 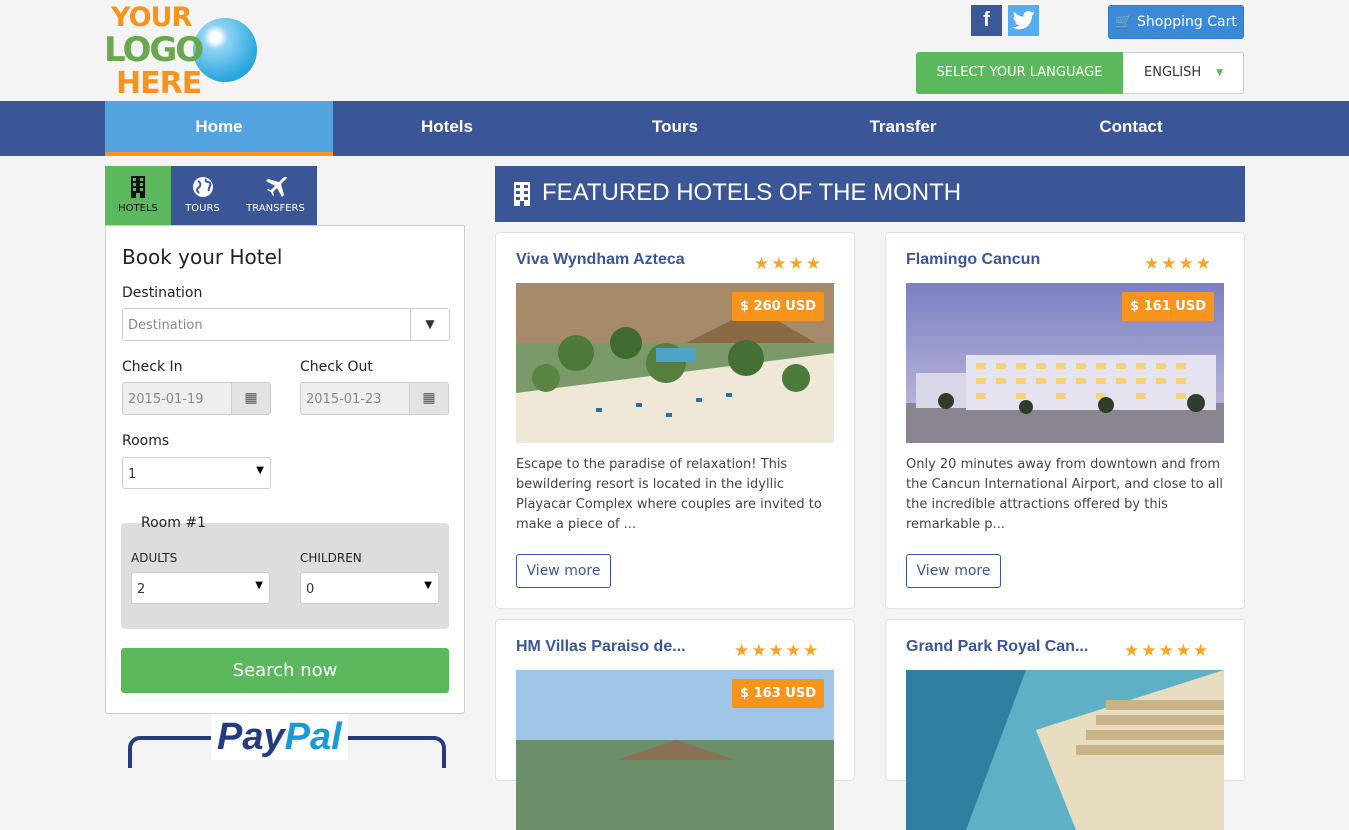 I want to click on rooms-value: 1, so click(x=132, y=474).